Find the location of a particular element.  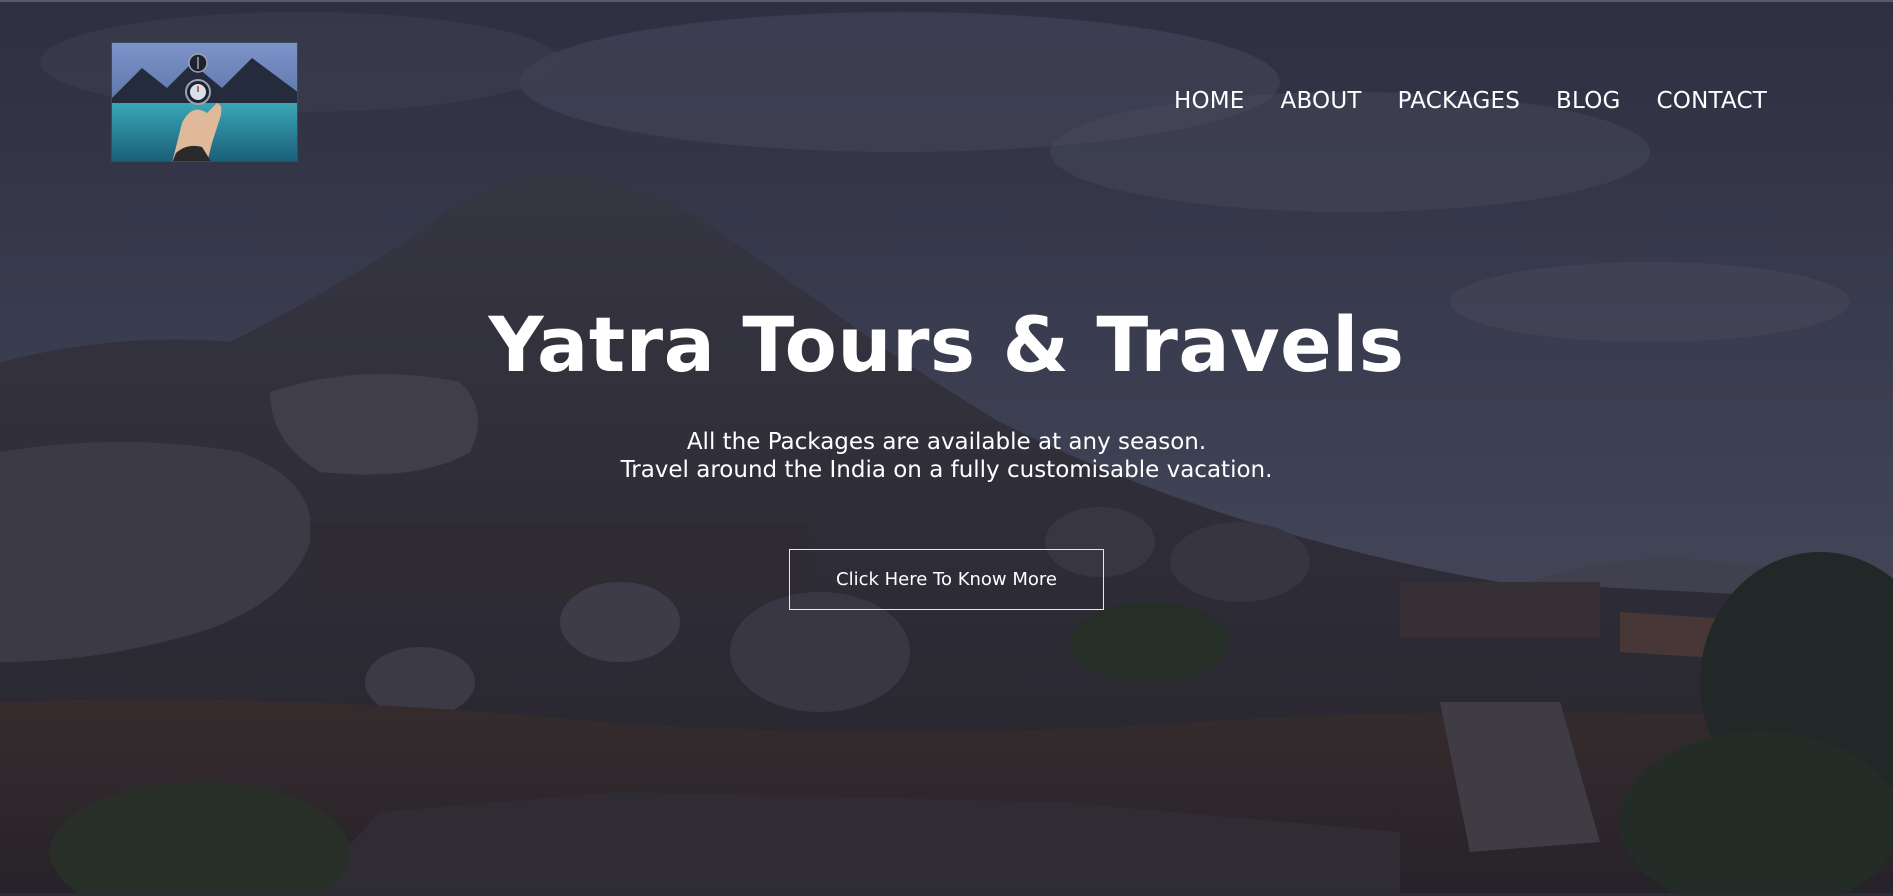

main-navigation: HOME ABOUT PACKAGES BLOG CONTACT is located at coordinates (1470, 101).